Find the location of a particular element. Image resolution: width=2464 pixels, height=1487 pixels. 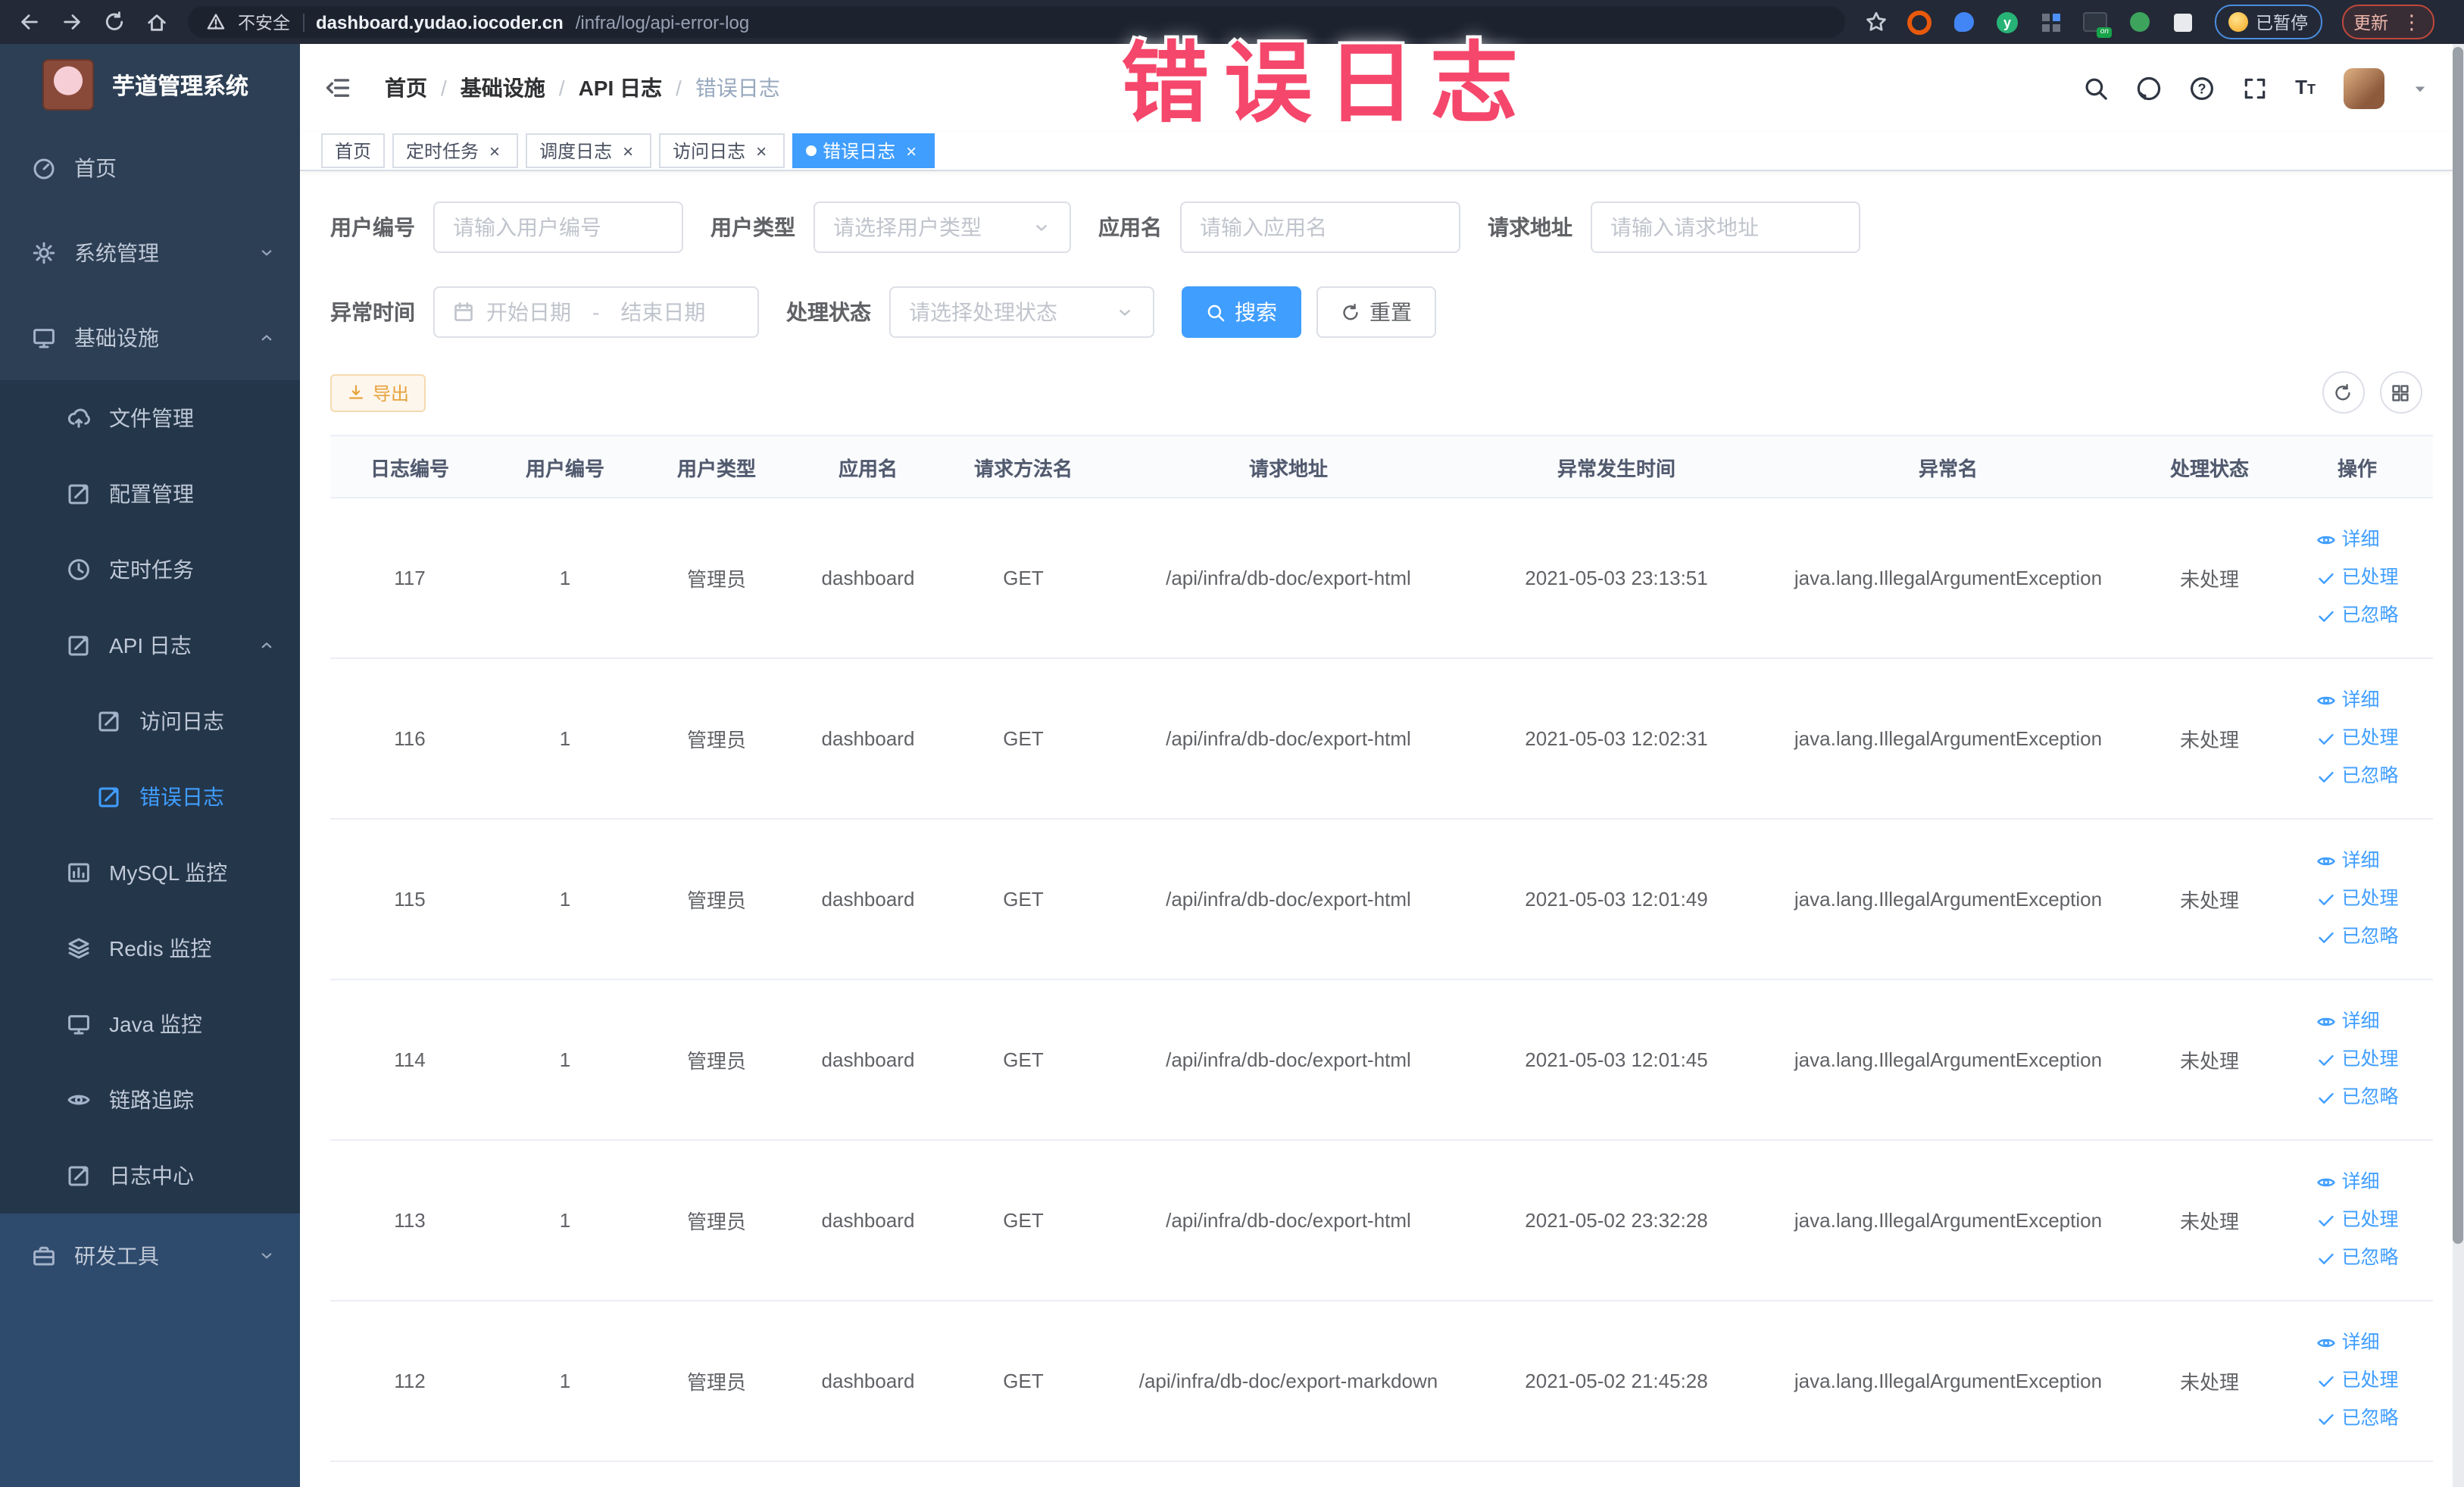

sidebar-item-研发工具: 研发工具 is located at coordinates (150, 1256).